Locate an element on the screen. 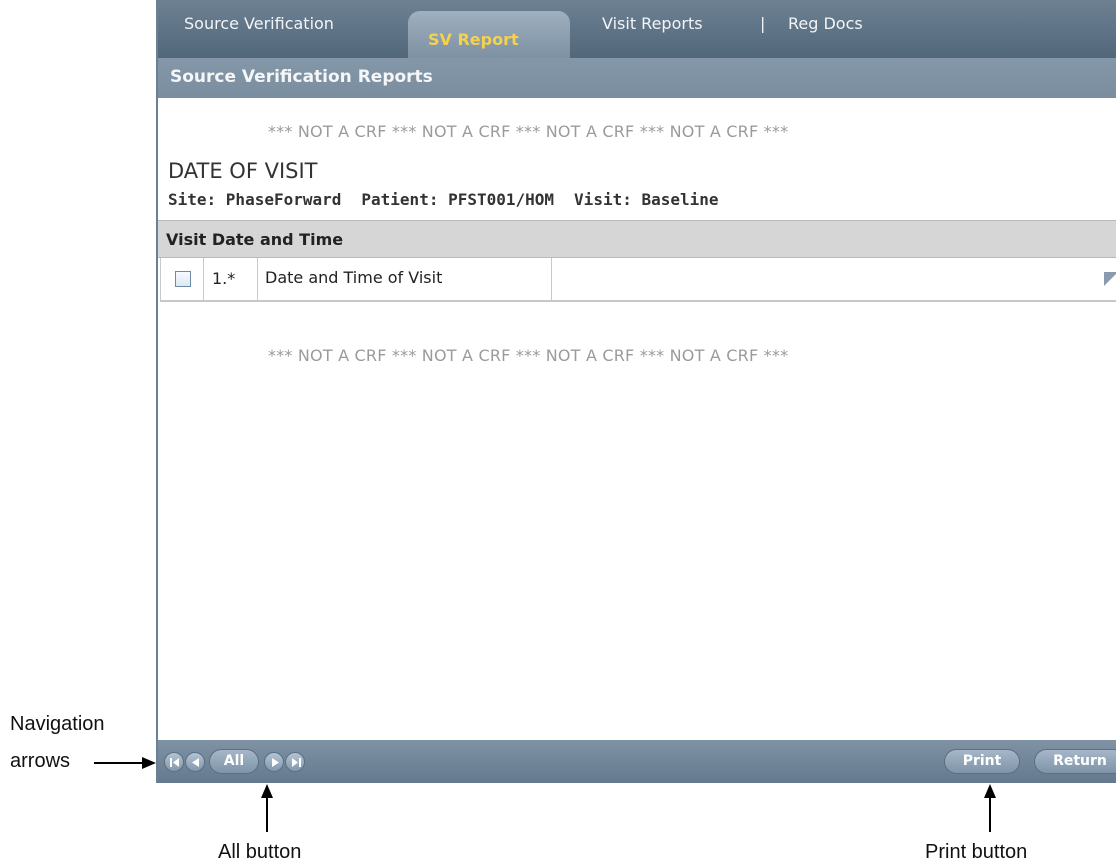 The height and width of the screenshot is (865, 1116). question-number: 1.* is located at coordinates (224, 278).